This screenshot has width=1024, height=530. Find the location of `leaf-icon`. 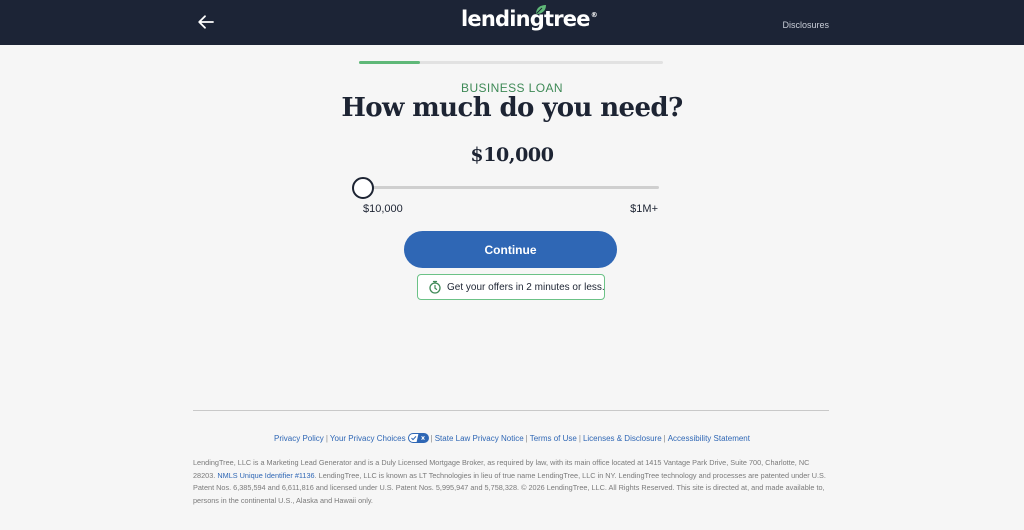

leaf-icon is located at coordinates (541, 9).